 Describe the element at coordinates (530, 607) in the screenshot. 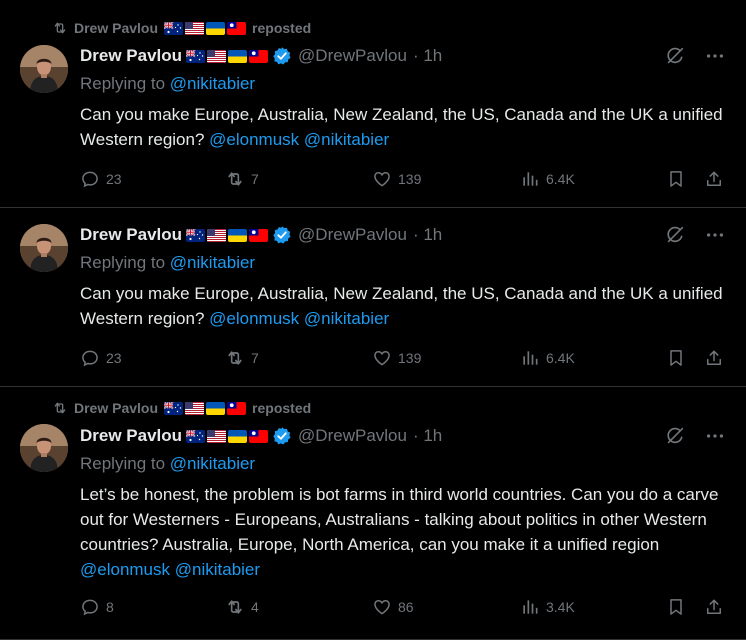

I see `views-icon` at that location.